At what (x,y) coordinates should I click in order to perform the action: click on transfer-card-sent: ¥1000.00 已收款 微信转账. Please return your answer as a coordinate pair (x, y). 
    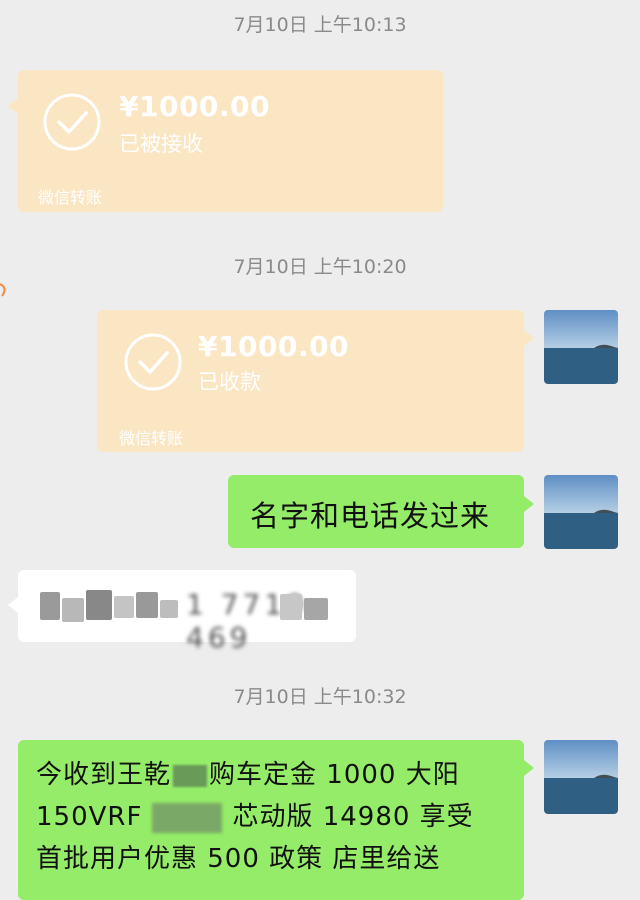
    Looking at the image, I should click on (310, 381).